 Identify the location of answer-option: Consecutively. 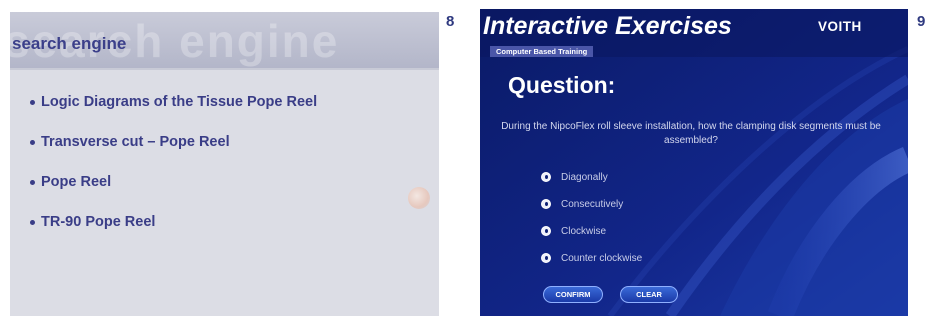
(591, 204).